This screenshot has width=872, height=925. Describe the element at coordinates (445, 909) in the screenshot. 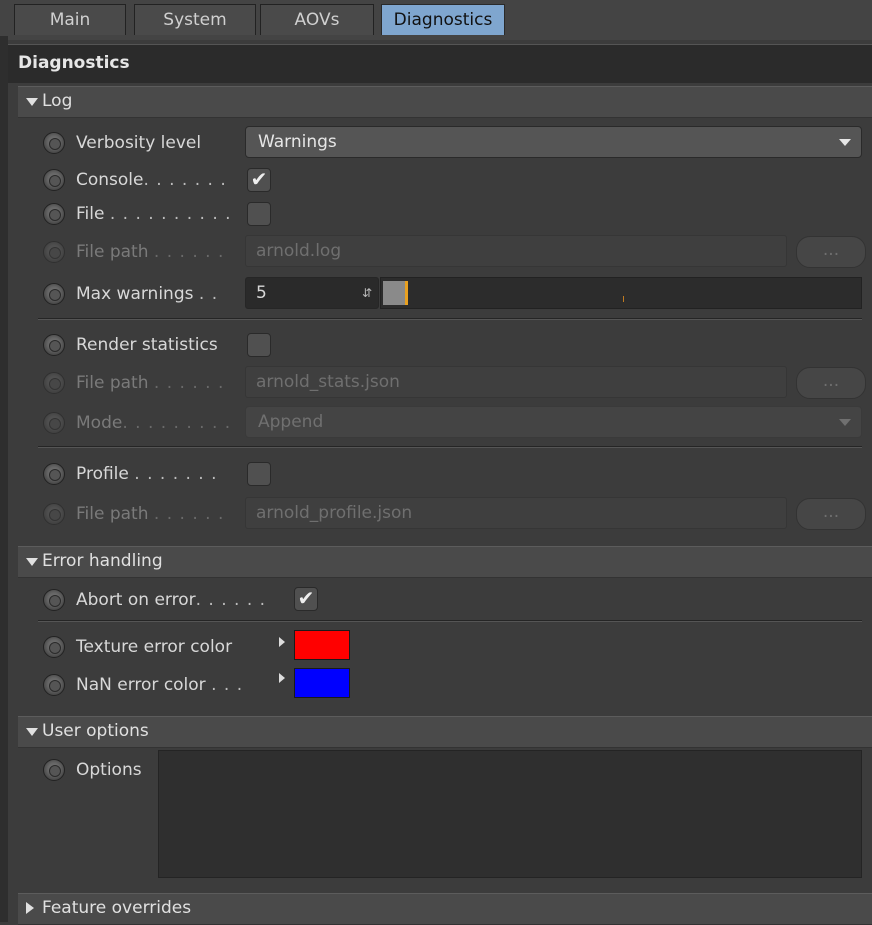

I see `section-feature-overrides: Feature overrides` at that location.